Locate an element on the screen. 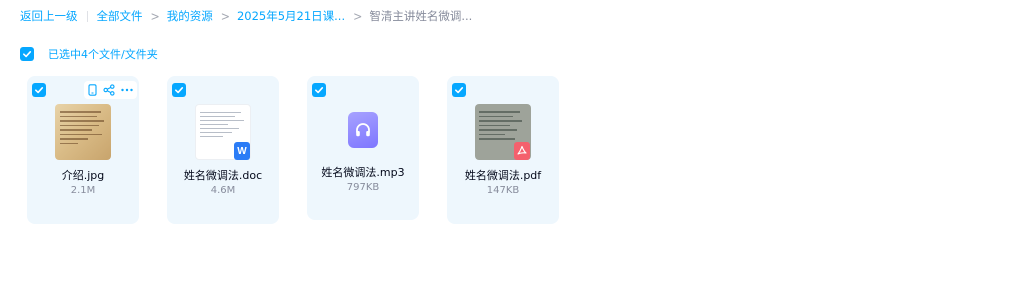  file-card: 姓名微调法.mp3 797KB is located at coordinates (363, 148).